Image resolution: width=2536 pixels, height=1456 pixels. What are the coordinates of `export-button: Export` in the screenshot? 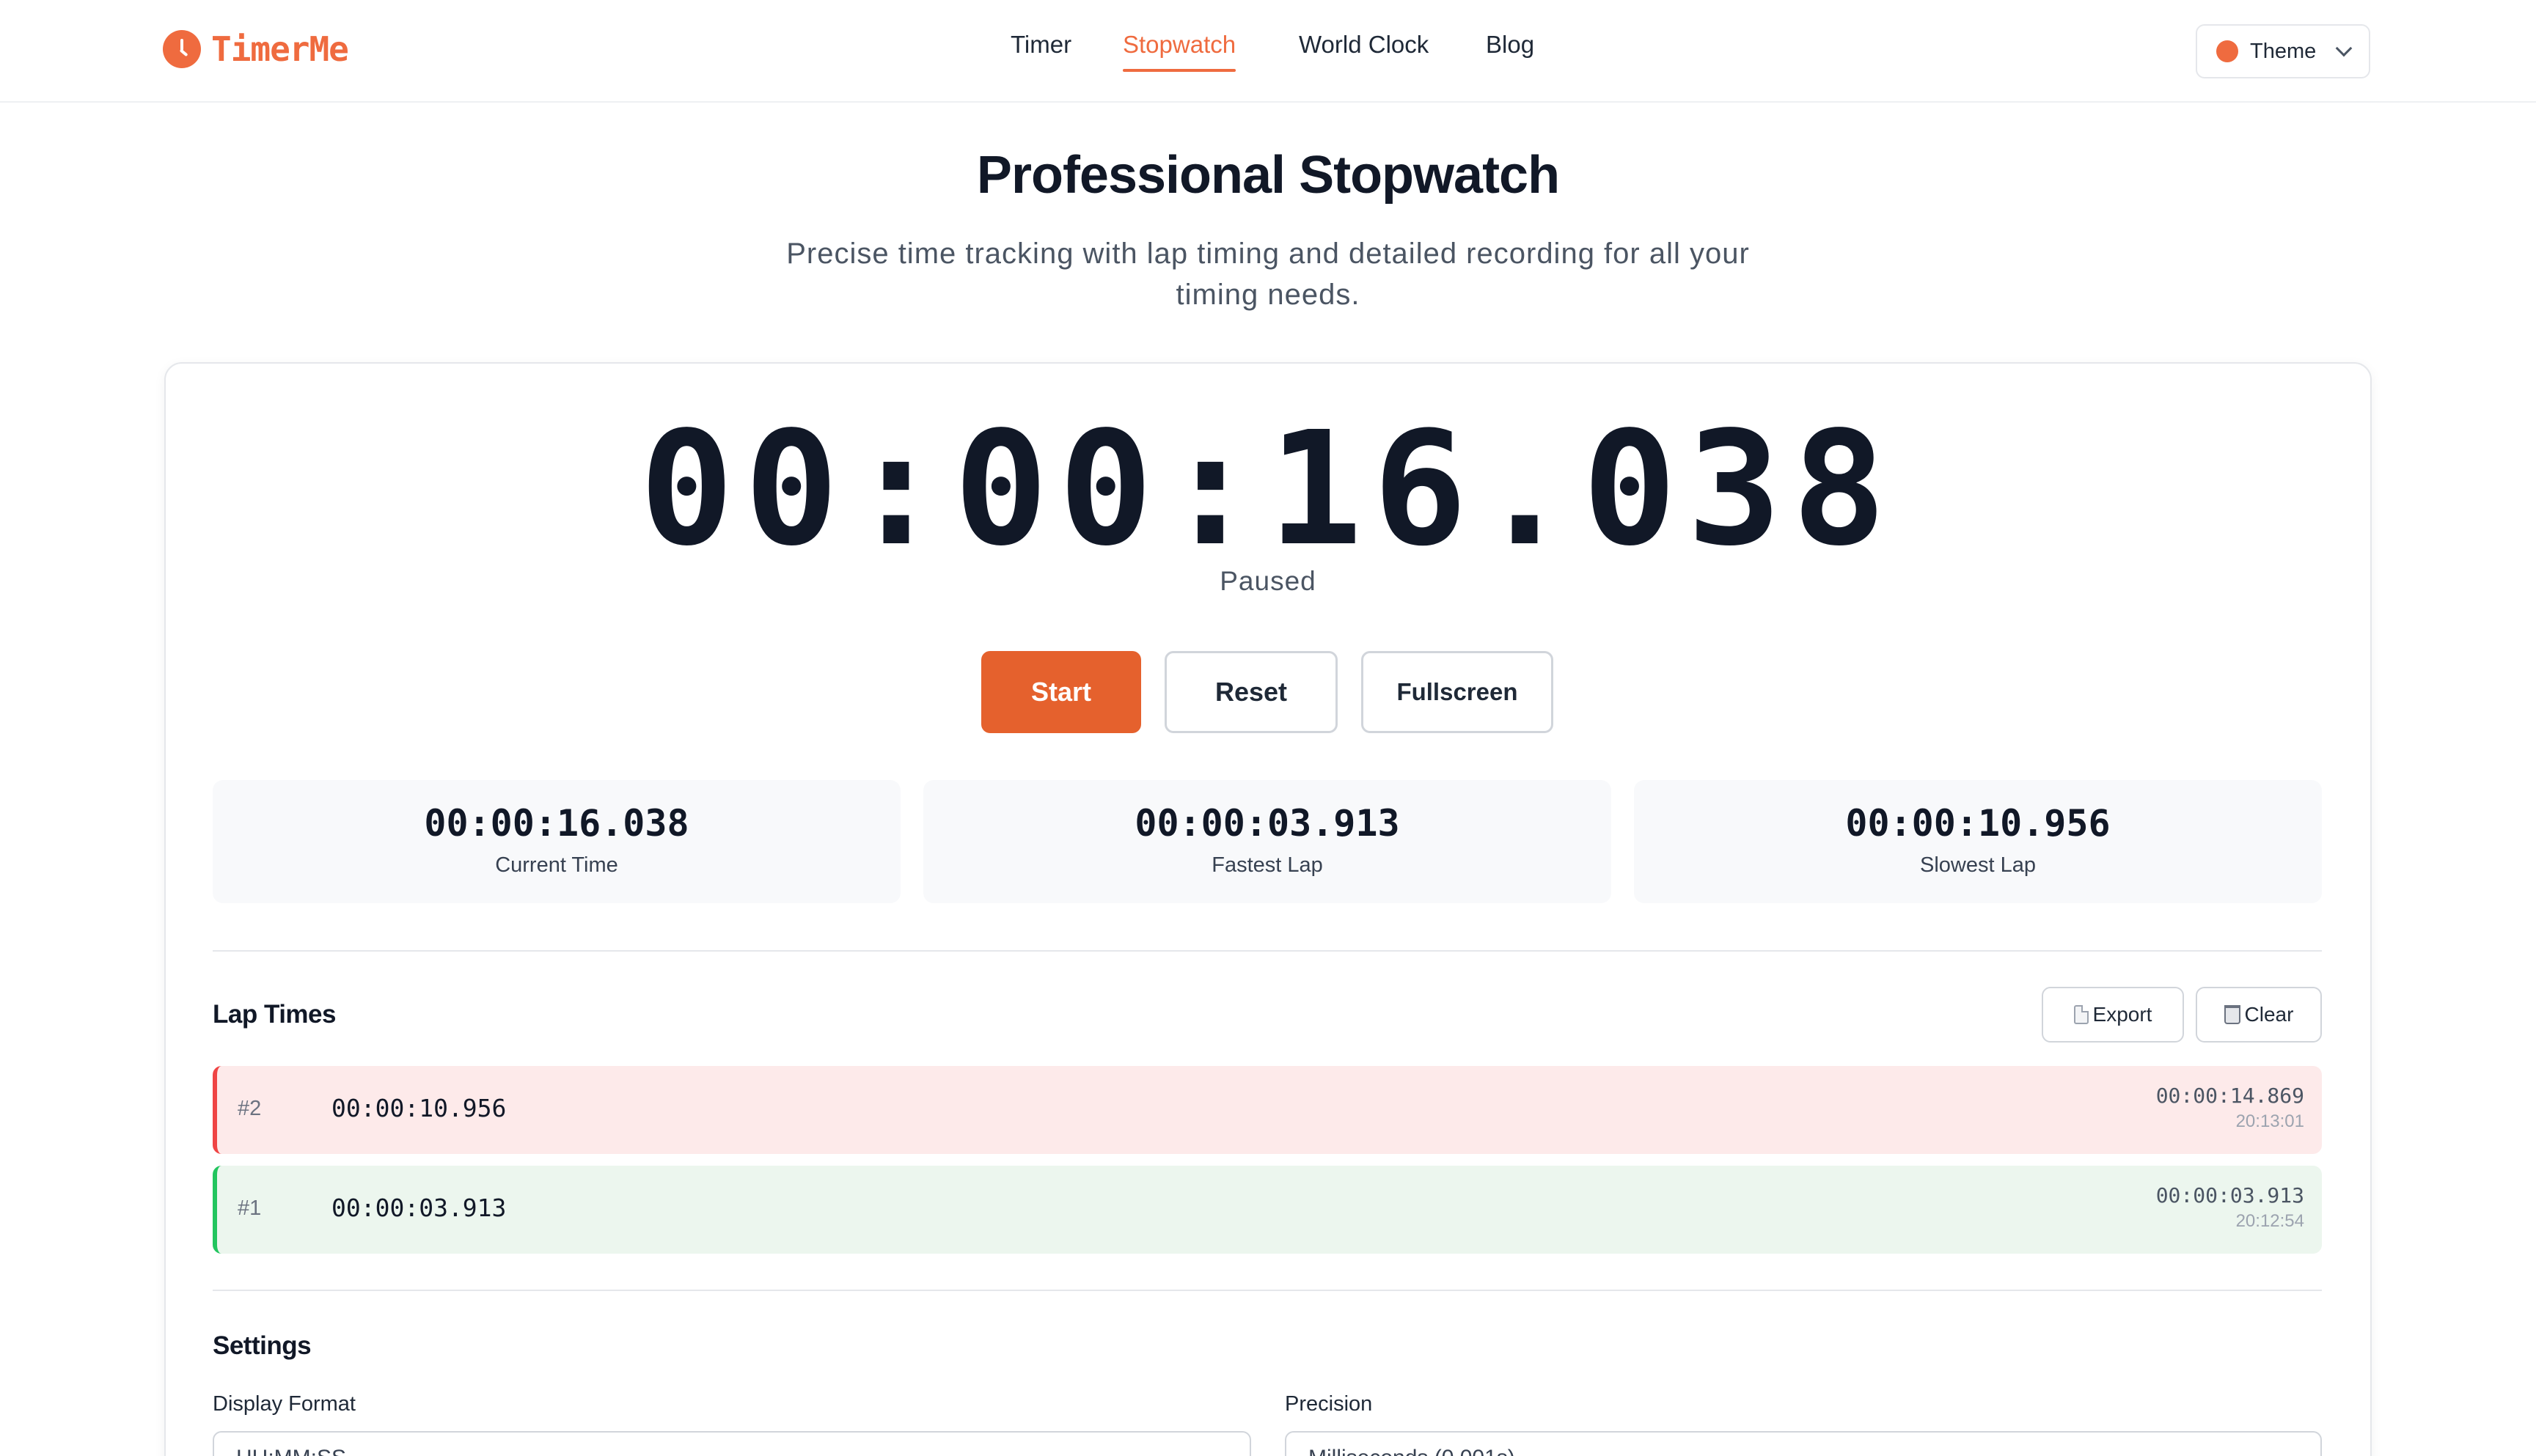 It's located at (2113, 1015).